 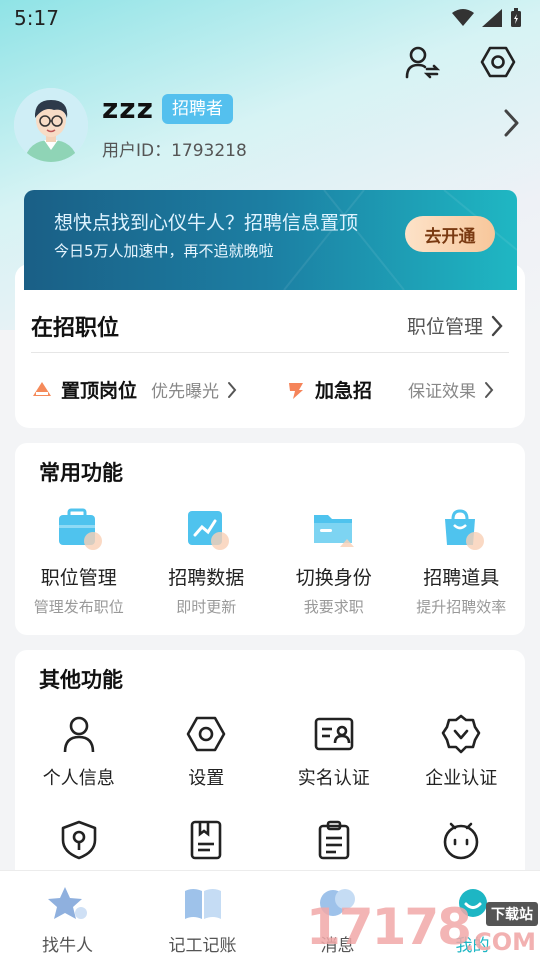 What do you see at coordinates (461, 607) in the screenshot?
I see `common-item-sub: 提升招聘效率` at bounding box center [461, 607].